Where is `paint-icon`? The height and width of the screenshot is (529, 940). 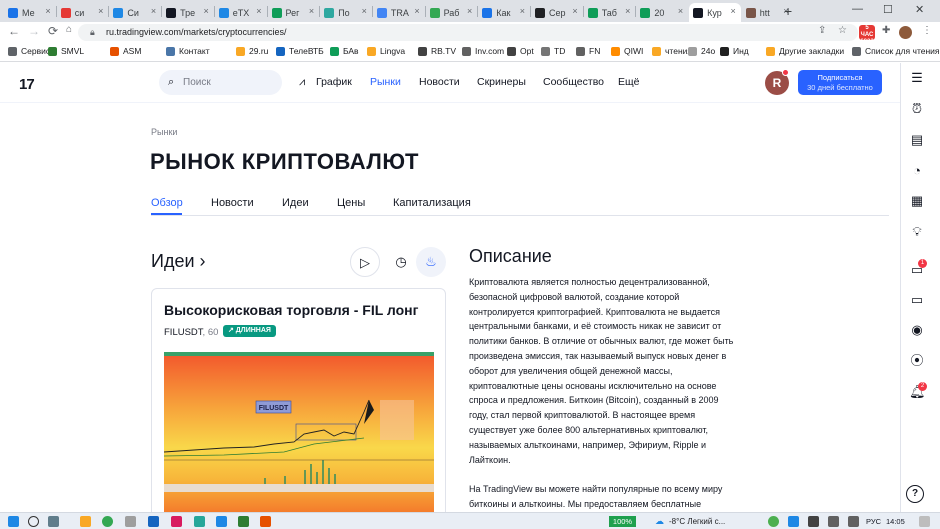 paint-icon is located at coordinates (265, 521).